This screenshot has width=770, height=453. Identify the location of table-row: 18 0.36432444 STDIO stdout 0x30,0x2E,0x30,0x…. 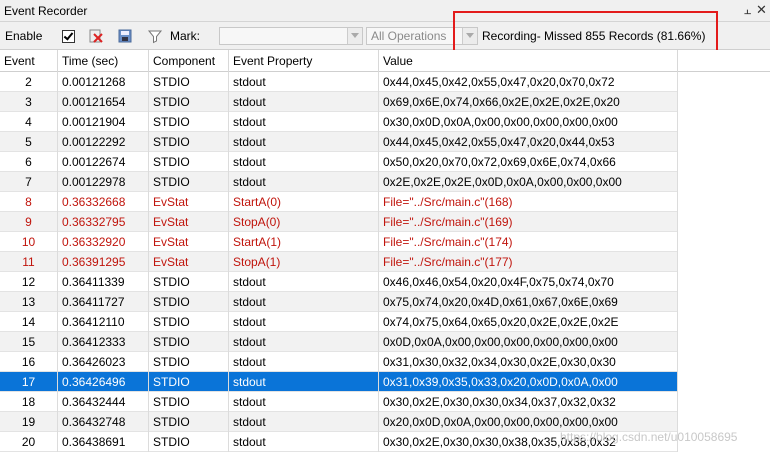
(339, 402).